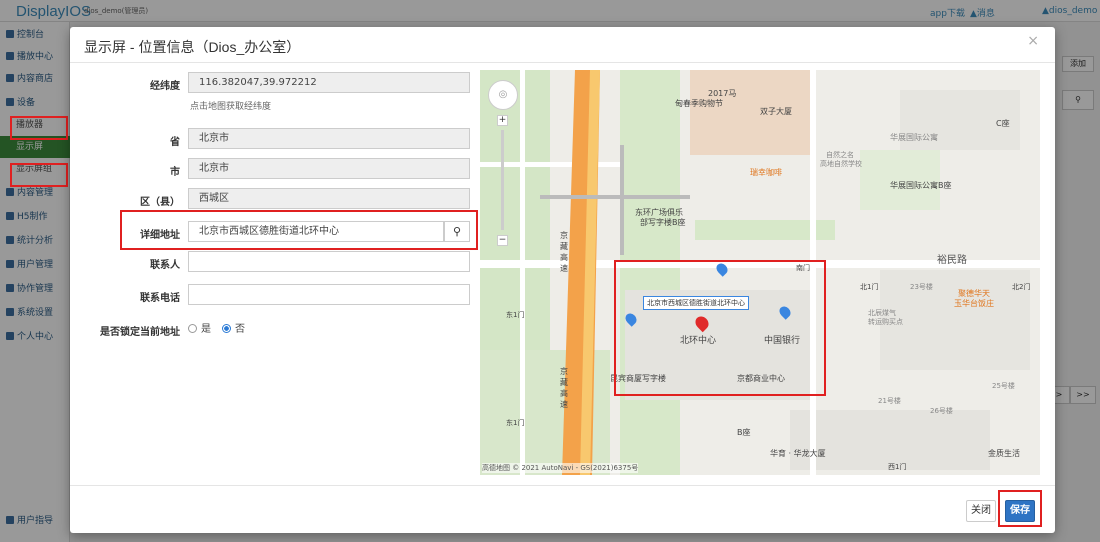 The width and height of the screenshot is (1100, 542). Describe the element at coordinates (921, 185) in the screenshot. I see `map-label-hz-b: 华展国际公寓B座` at that location.